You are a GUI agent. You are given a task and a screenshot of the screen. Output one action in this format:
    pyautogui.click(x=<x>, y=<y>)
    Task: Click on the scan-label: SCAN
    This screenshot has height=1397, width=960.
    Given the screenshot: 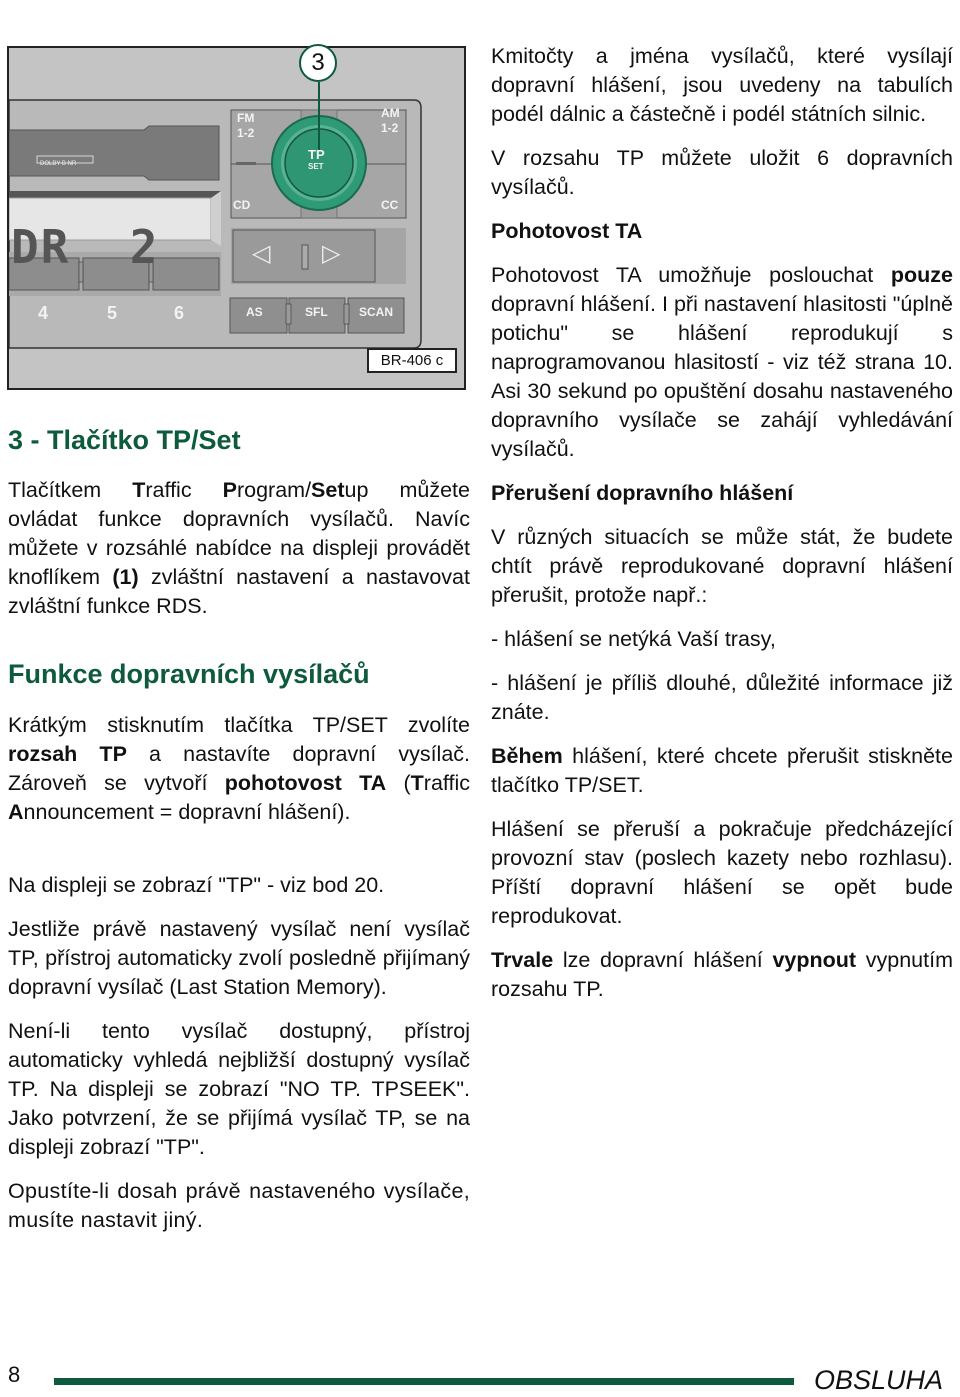 What is the action you would take?
    pyautogui.click(x=376, y=312)
    